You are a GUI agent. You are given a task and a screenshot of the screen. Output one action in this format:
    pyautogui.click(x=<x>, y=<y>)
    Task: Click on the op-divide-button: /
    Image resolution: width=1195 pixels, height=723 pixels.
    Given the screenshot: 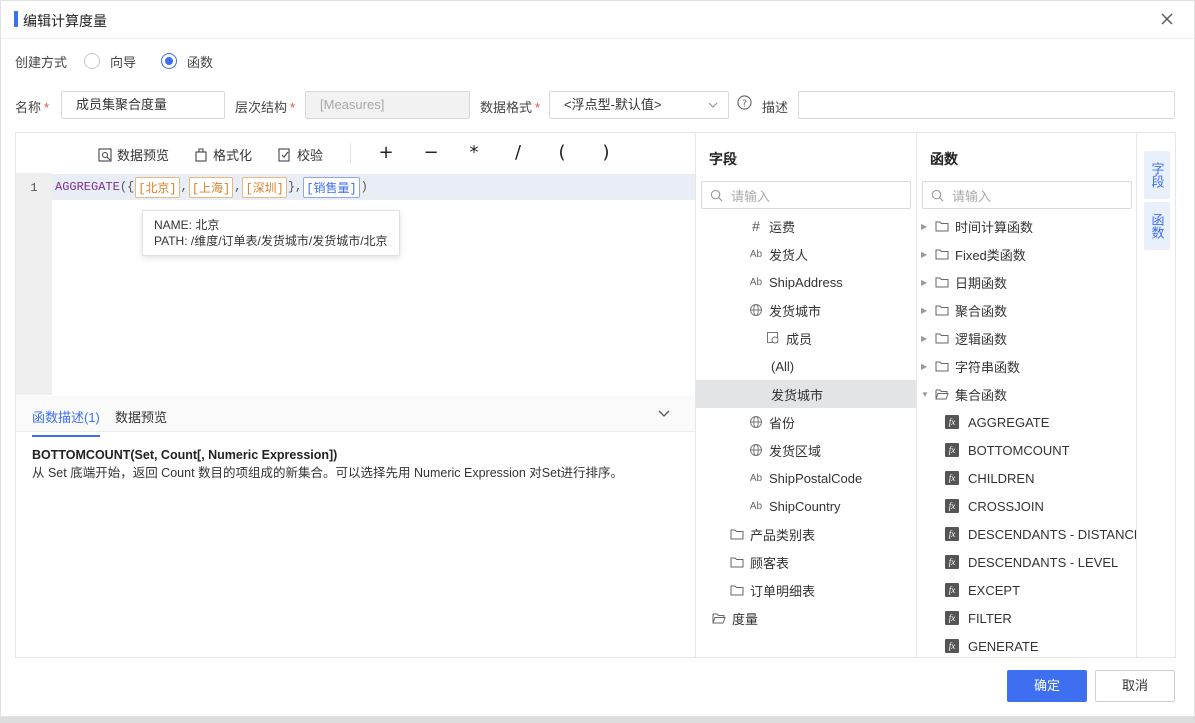 What is the action you would take?
    pyautogui.click(x=518, y=152)
    